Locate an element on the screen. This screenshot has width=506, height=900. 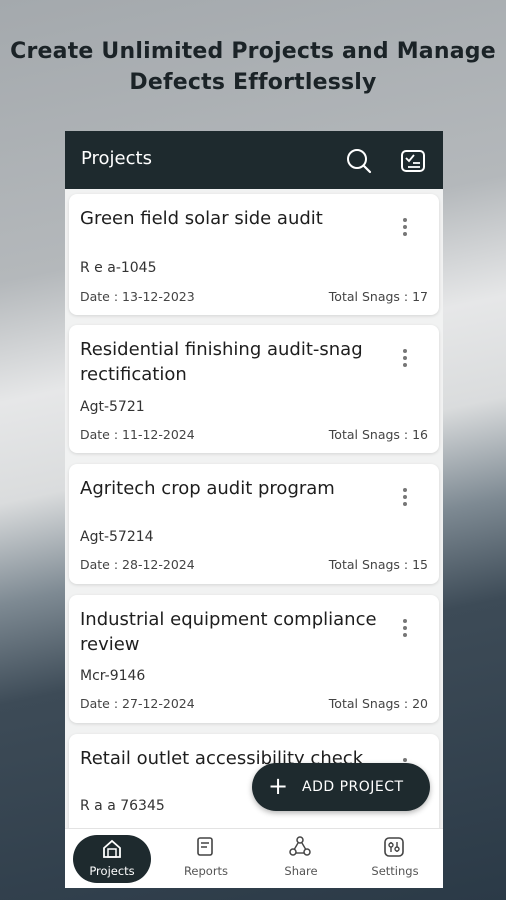
house-icon is located at coordinates (112, 848).